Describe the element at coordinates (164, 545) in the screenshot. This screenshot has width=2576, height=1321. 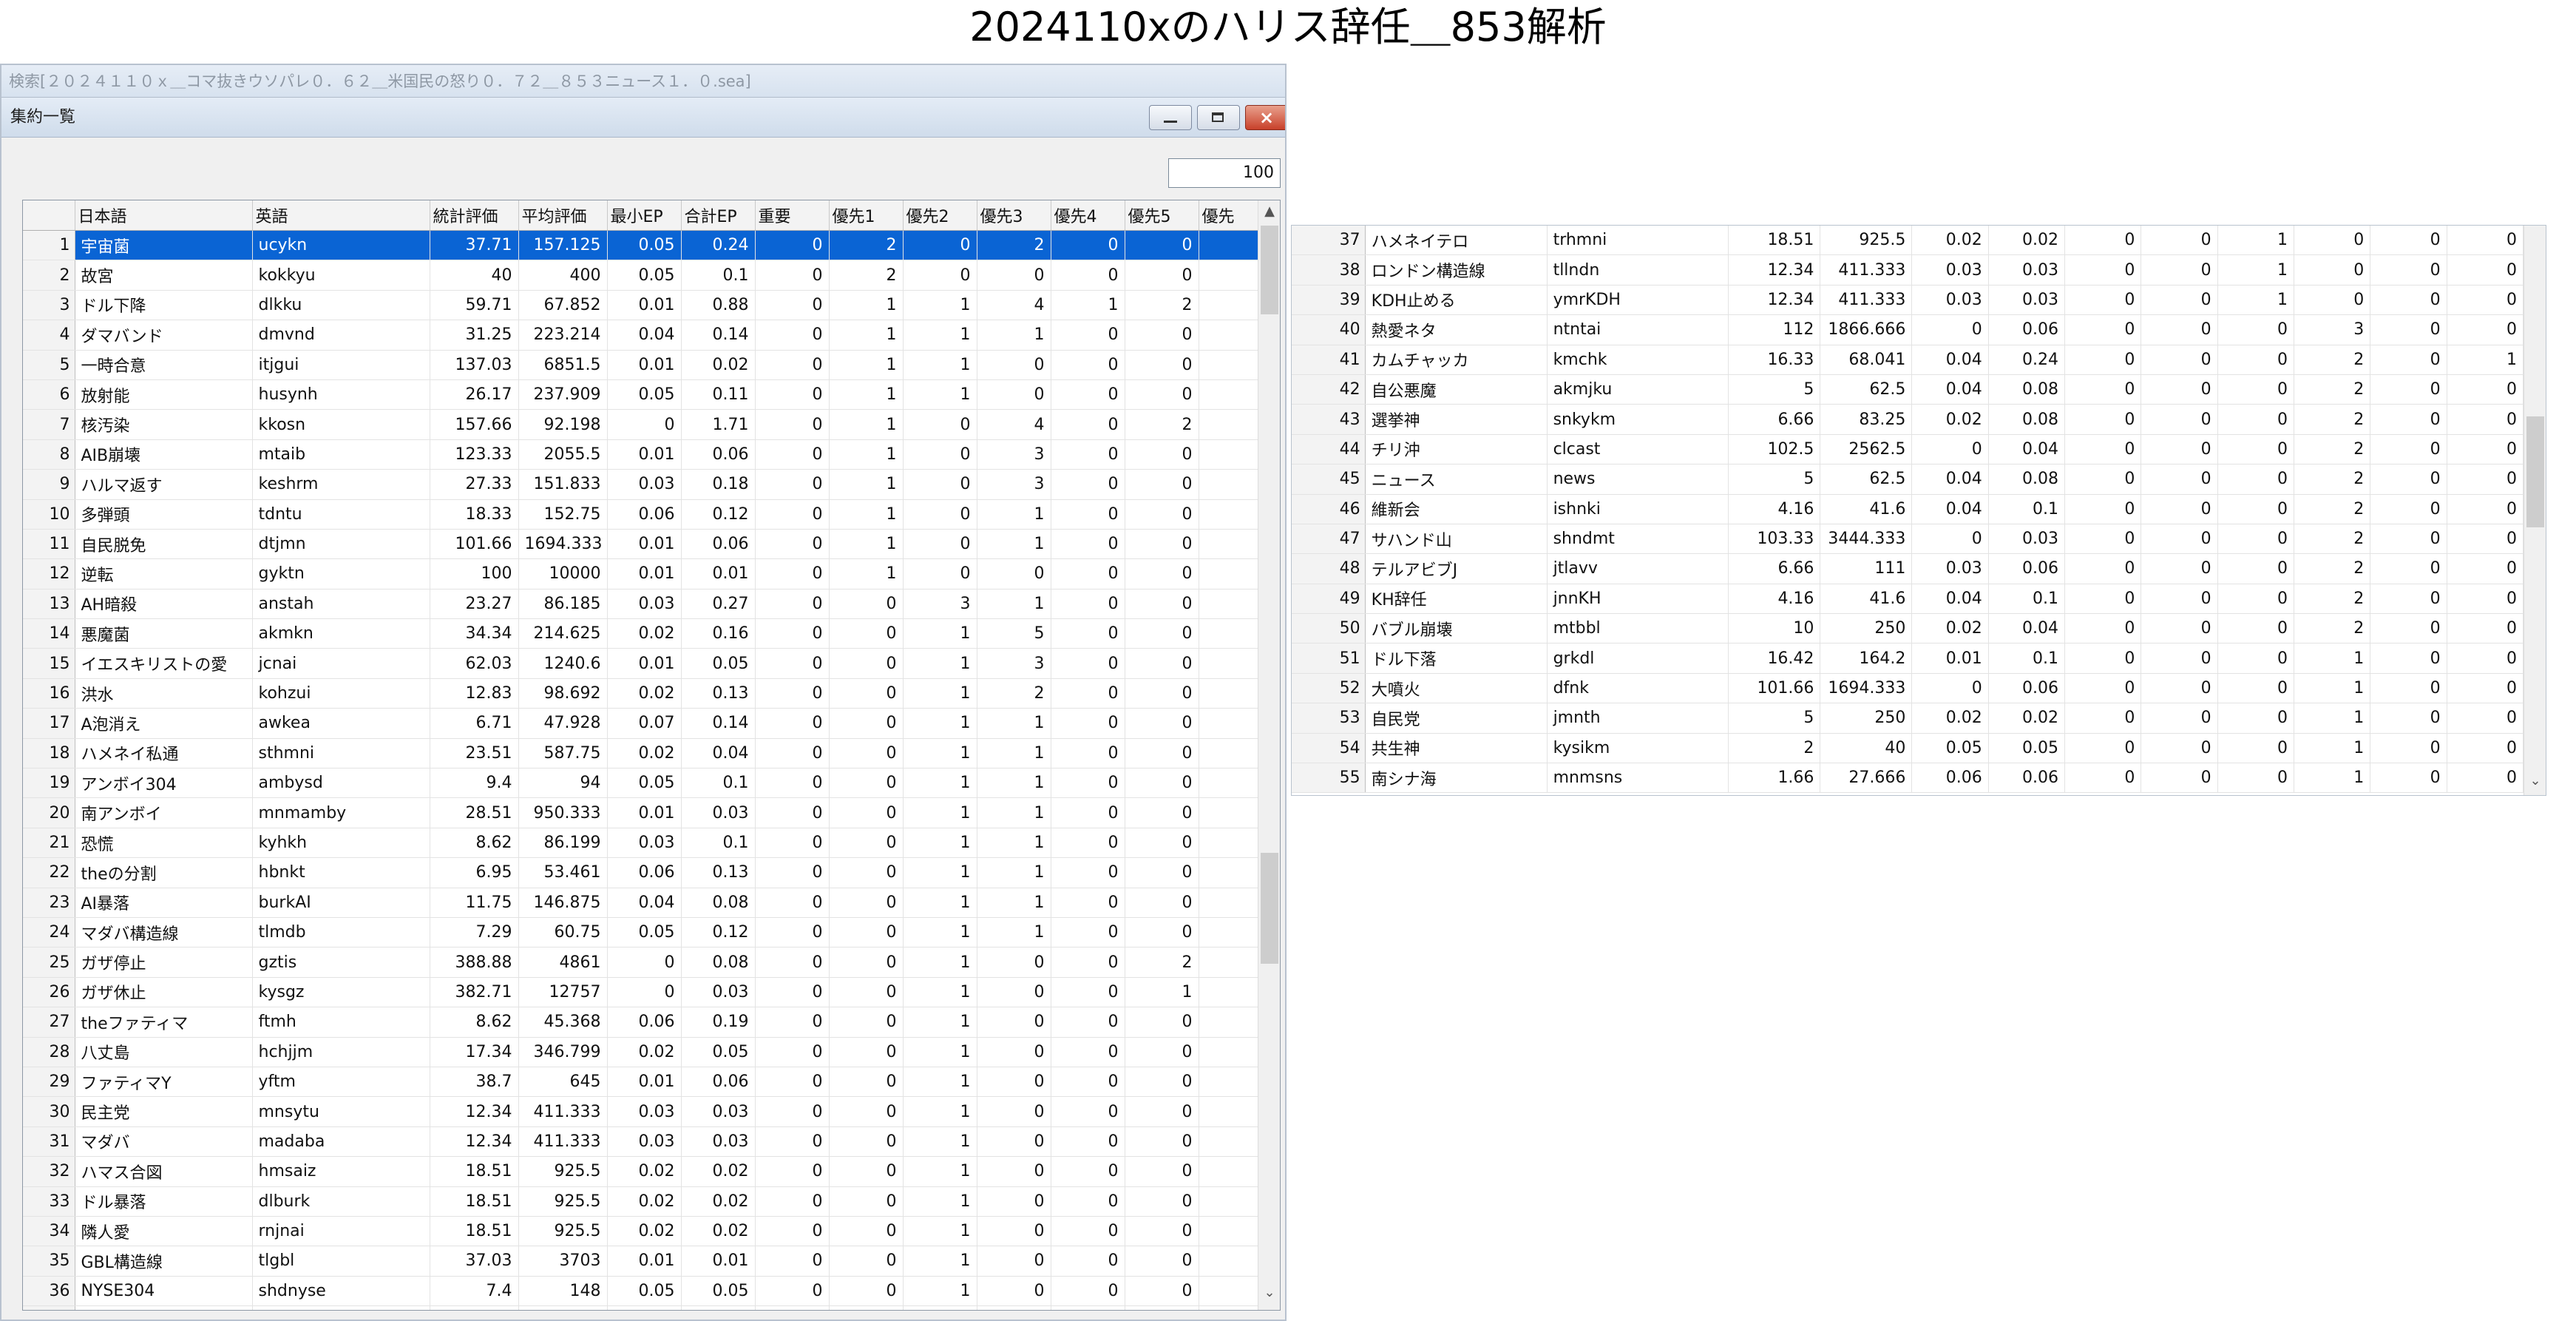
I see `cell-japanese: 自民脱免` at that location.